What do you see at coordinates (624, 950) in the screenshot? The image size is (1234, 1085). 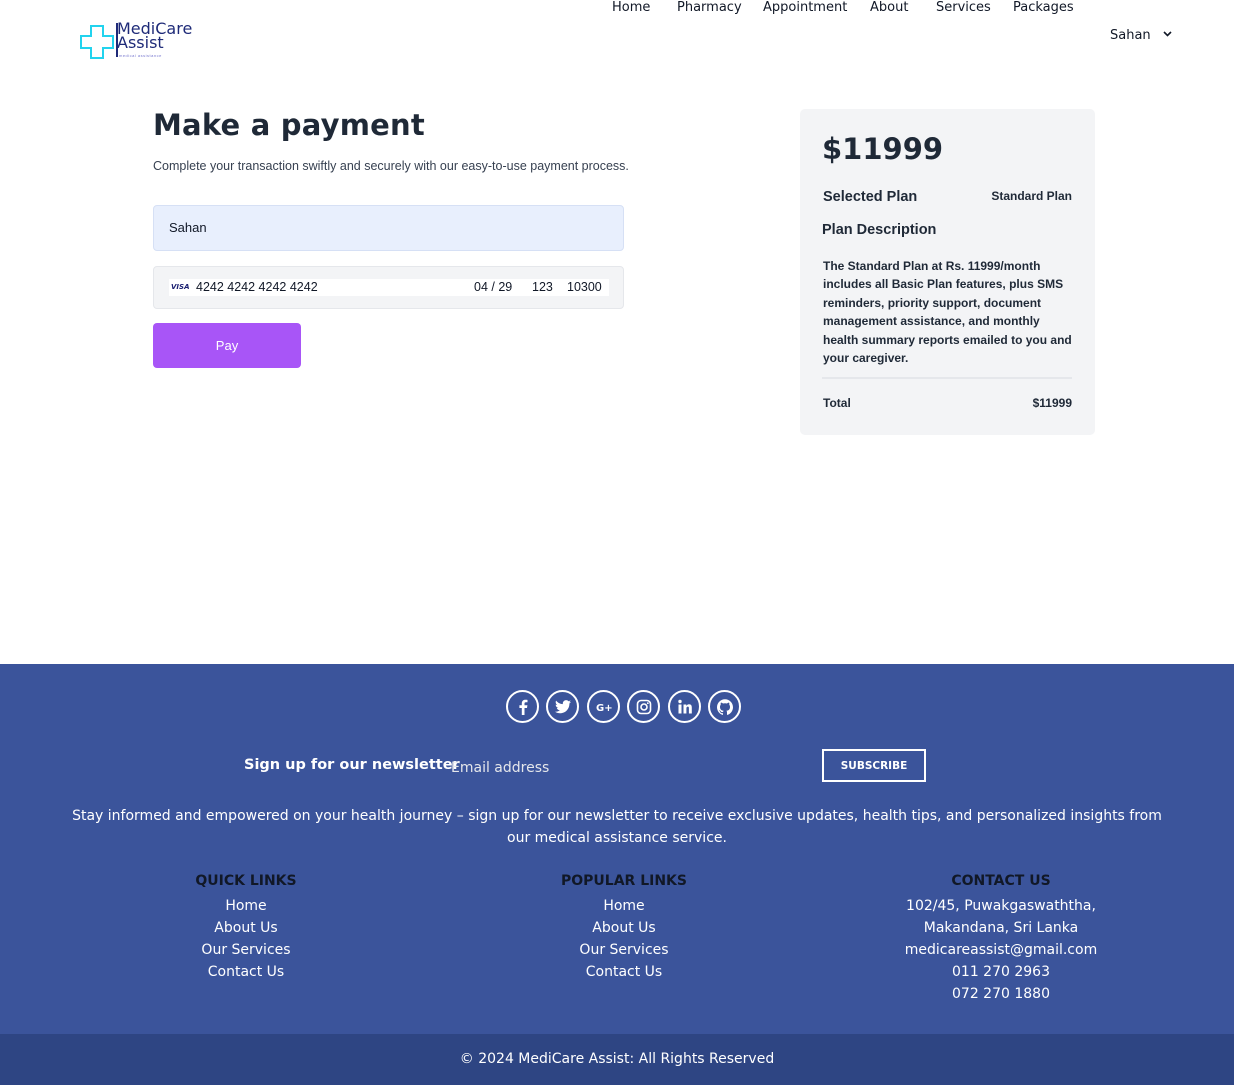 I see `popular-link-services: Our Services` at bounding box center [624, 950].